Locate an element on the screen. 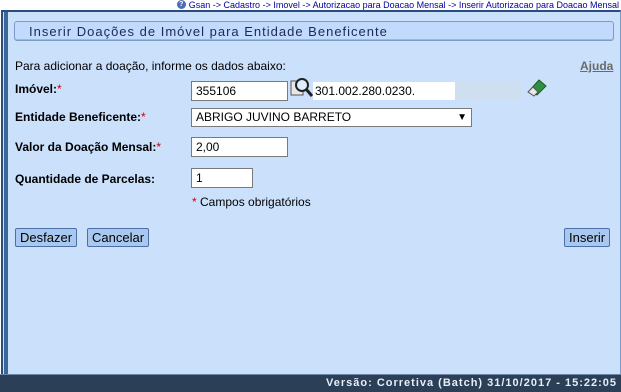 The height and width of the screenshot is (392, 621). eraser-icon is located at coordinates (537, 87).